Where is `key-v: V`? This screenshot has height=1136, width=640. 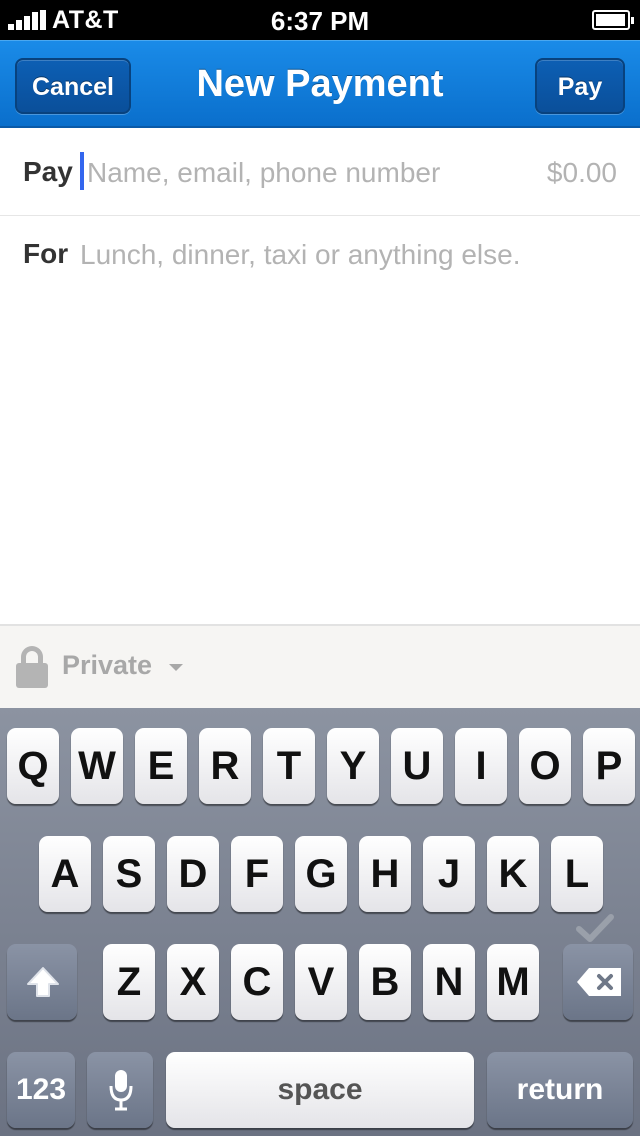
key-v: V is located at coordinates (321, 982).